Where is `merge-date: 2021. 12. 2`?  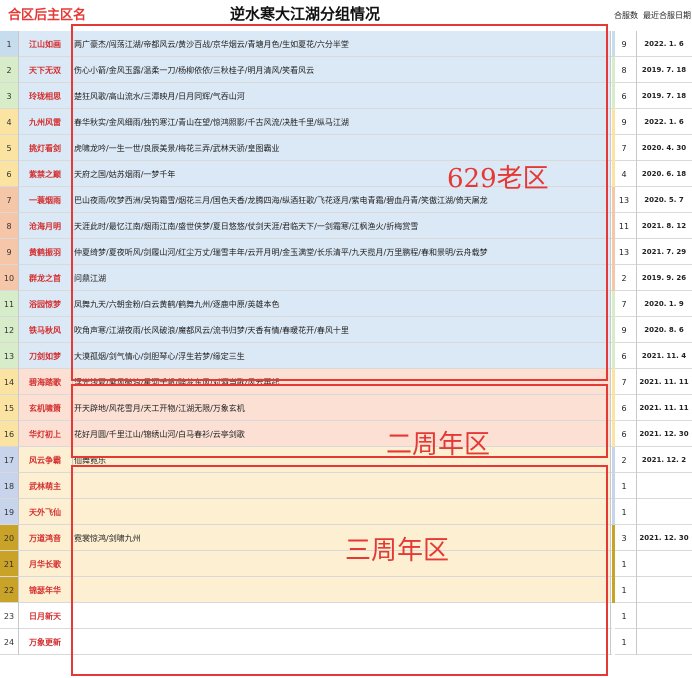
merge-date: 2021. 12. 2 is located at coordinates (664, 460).